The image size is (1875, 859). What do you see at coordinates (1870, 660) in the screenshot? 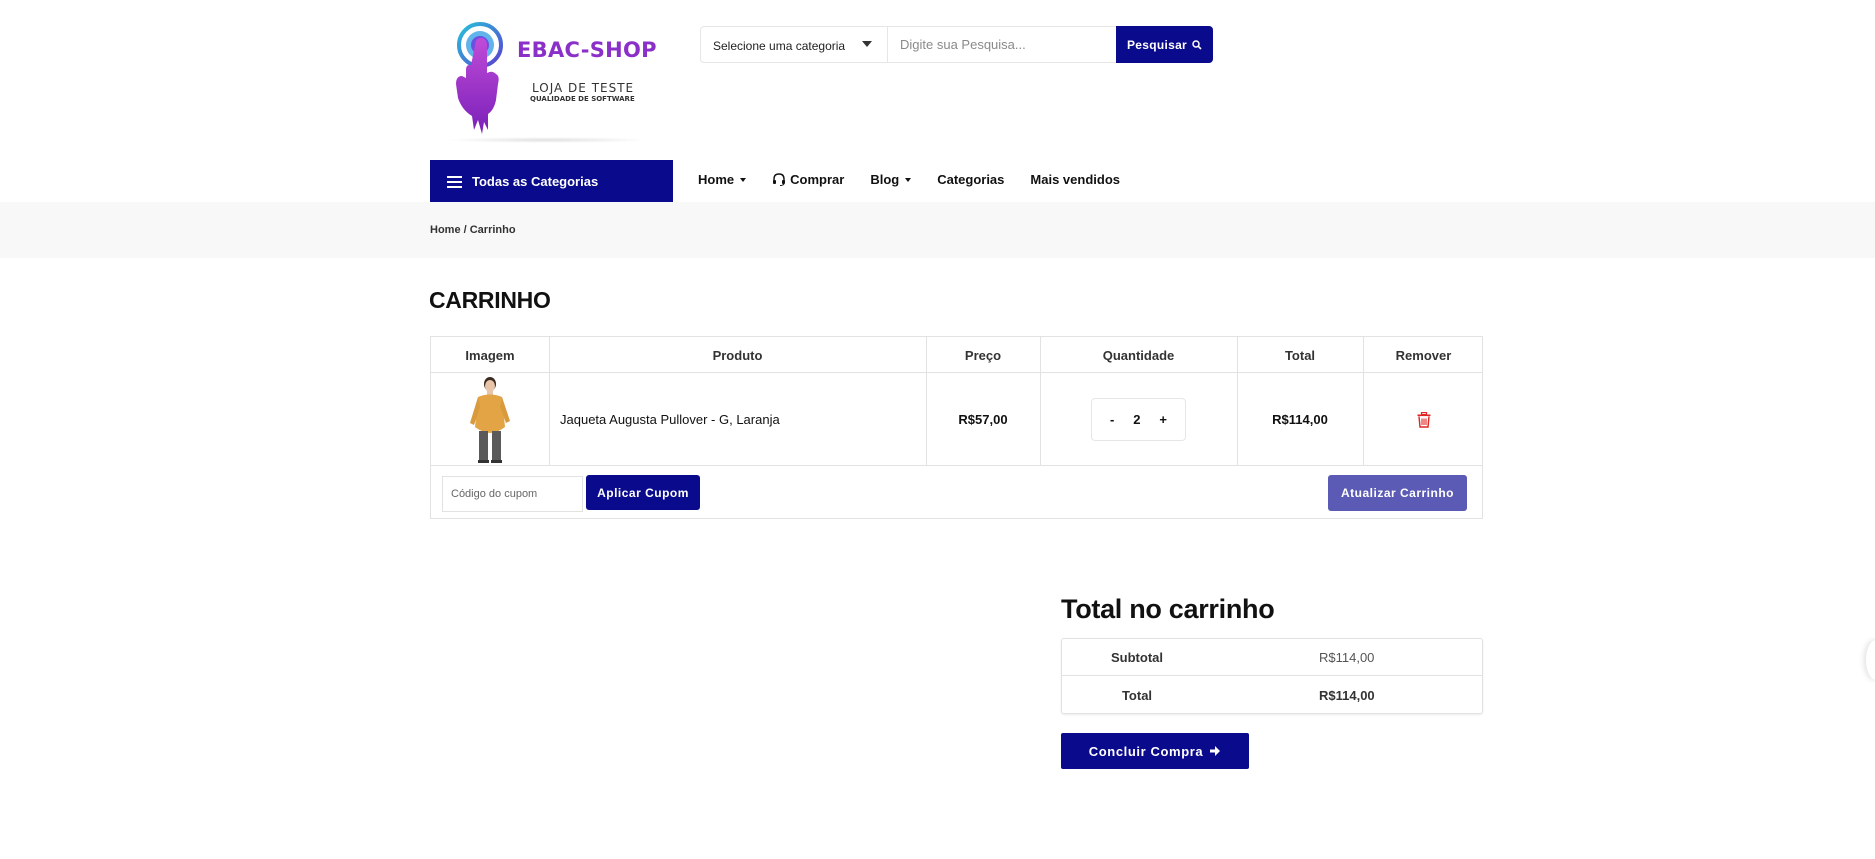
I see `floating-widget-edge` at bounding box center [1870, 660].